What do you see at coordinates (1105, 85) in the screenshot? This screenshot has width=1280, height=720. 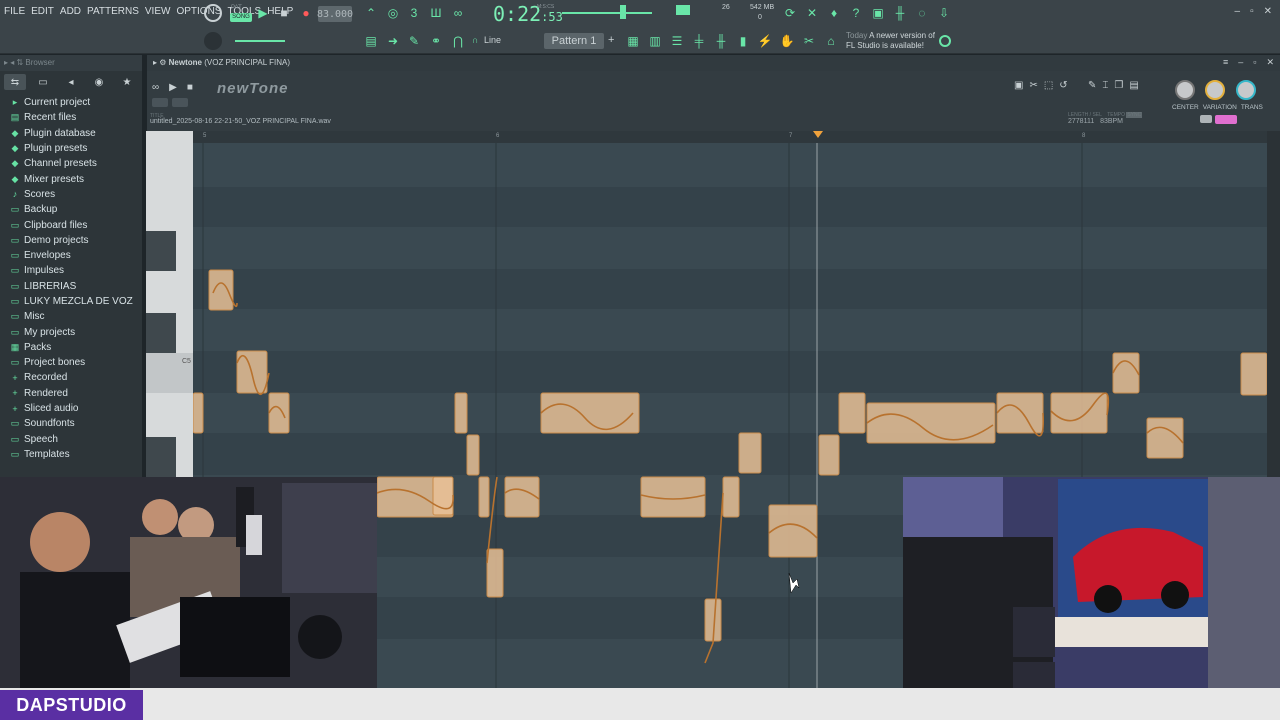 I see `nt-slice-icon: ⌶` at bounding box center [1105, 85].